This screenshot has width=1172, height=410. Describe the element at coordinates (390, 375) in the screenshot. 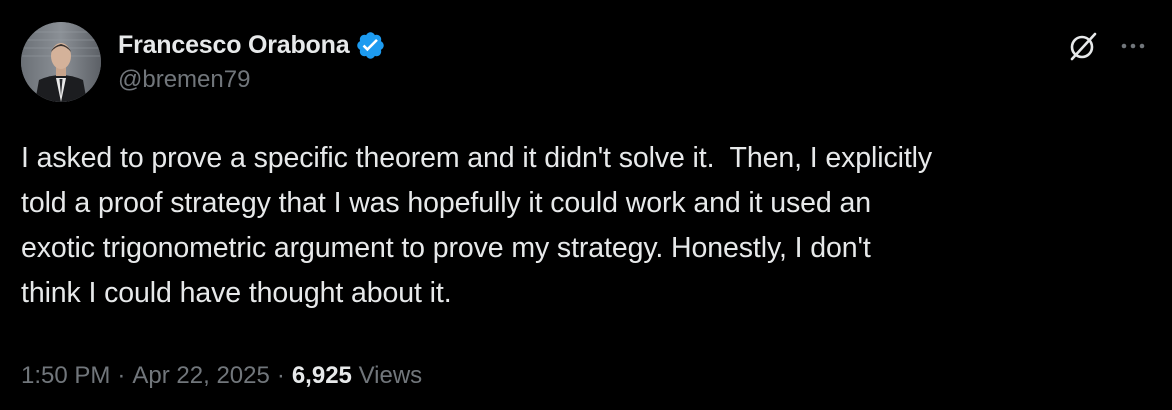

I see `views-label: Views` at that location.